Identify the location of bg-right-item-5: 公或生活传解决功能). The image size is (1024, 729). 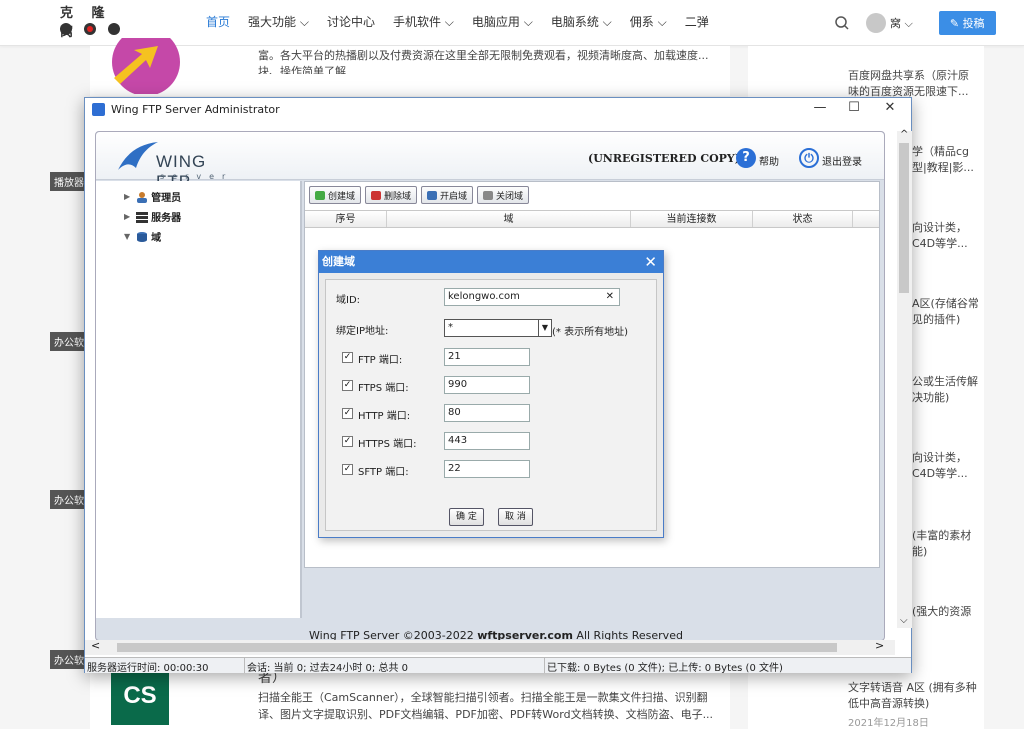
(947, 390).